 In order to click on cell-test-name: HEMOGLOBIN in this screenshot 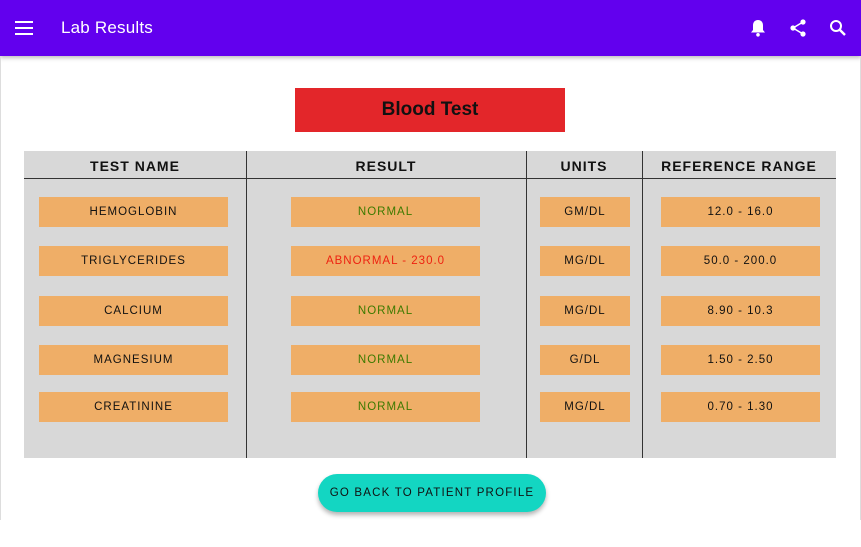, I will do `click(133, 212)`.